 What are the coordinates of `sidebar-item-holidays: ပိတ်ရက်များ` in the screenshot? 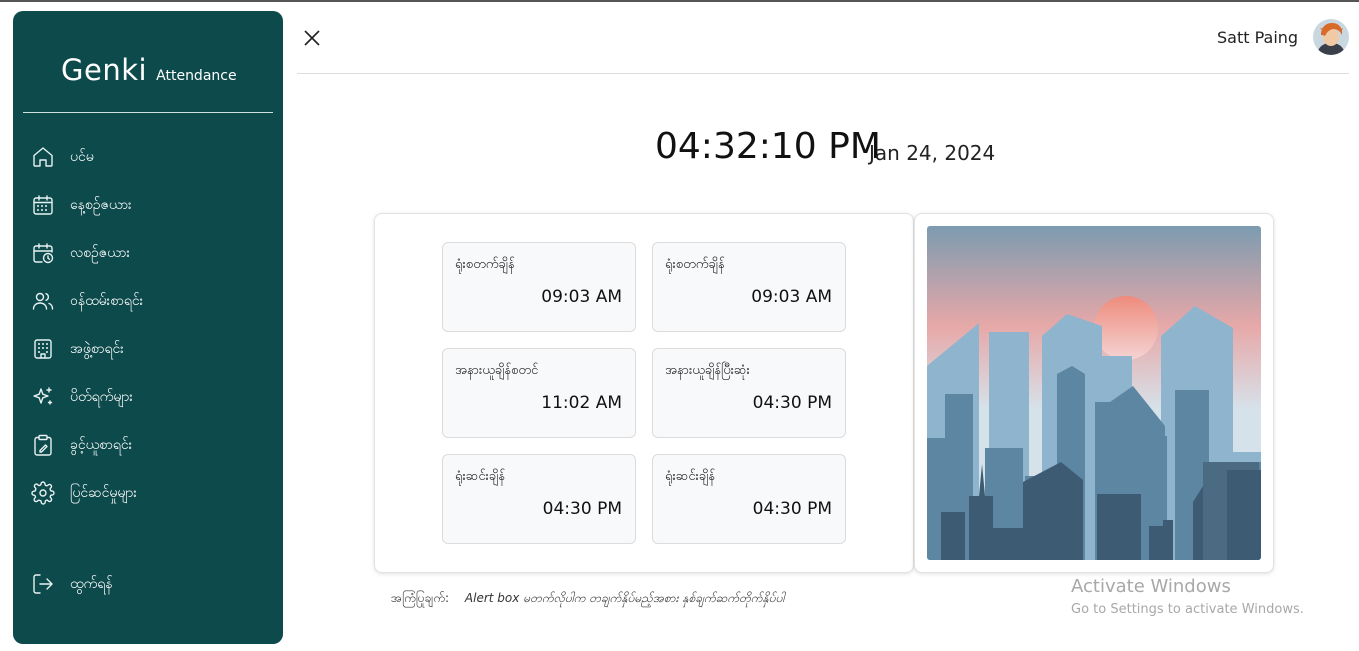 It's located at (148, 397).